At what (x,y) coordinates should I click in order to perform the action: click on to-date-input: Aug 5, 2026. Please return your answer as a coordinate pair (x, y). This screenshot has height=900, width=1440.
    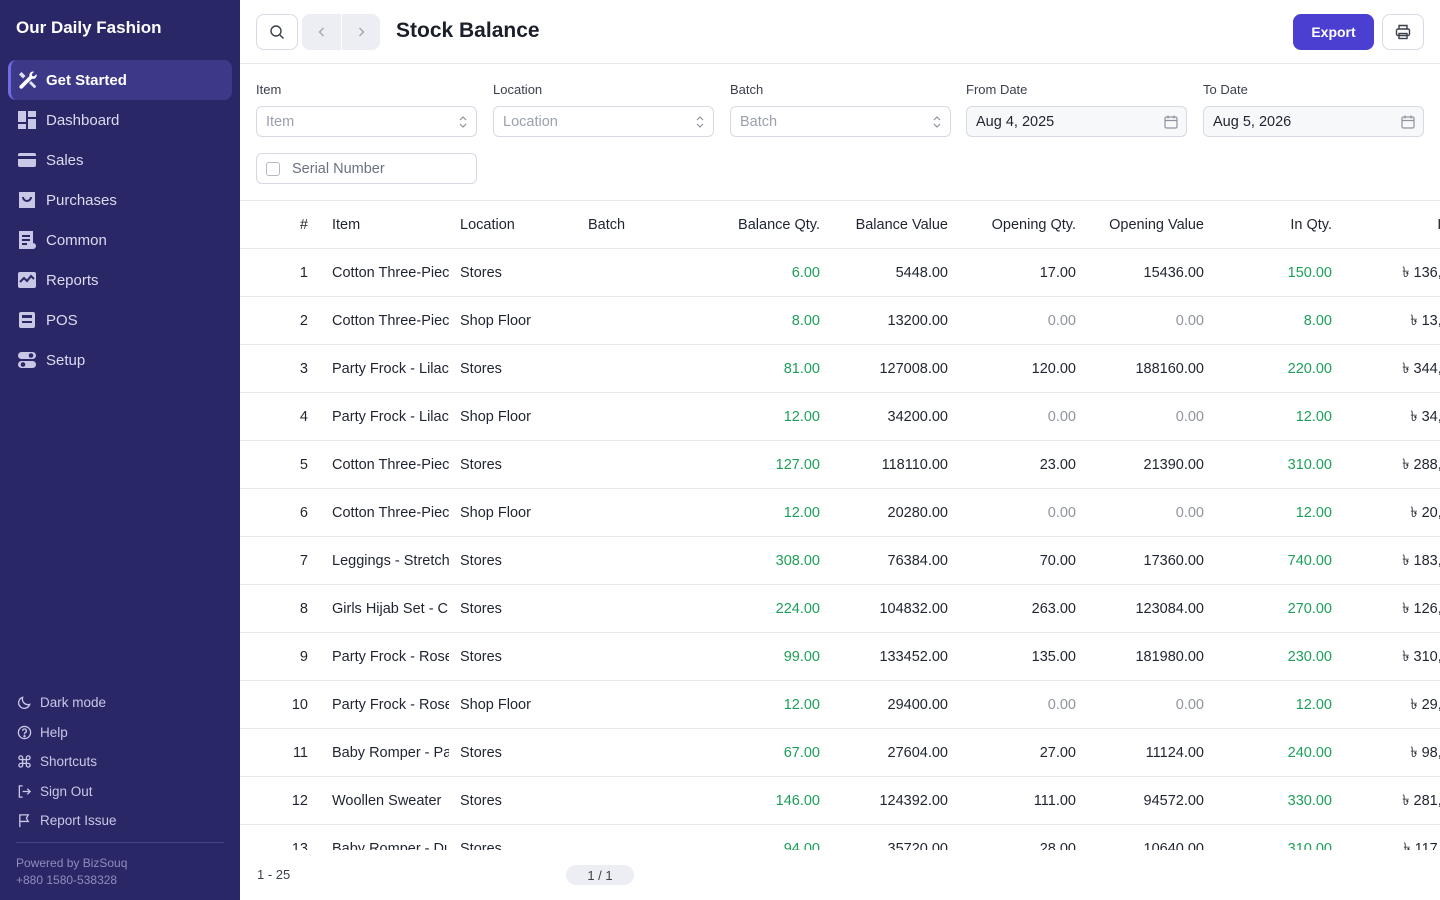
    Looking at the image, I should click on (1313, 121).